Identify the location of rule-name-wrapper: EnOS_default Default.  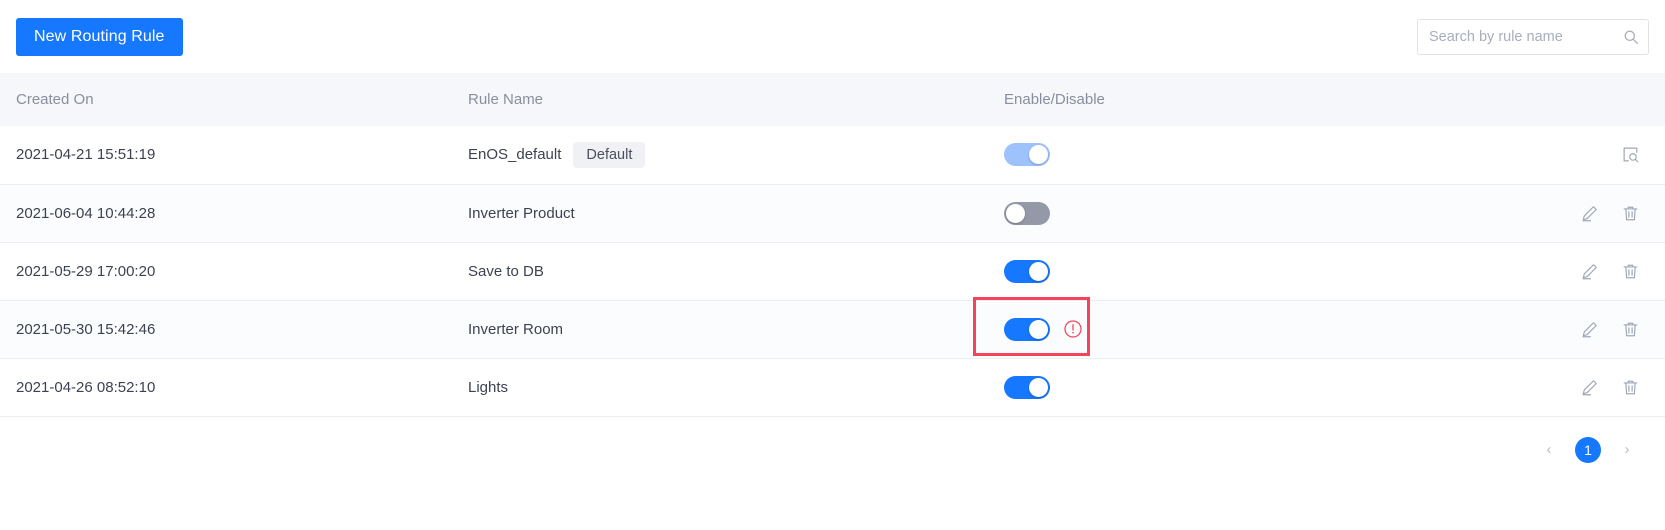
(728, 154).